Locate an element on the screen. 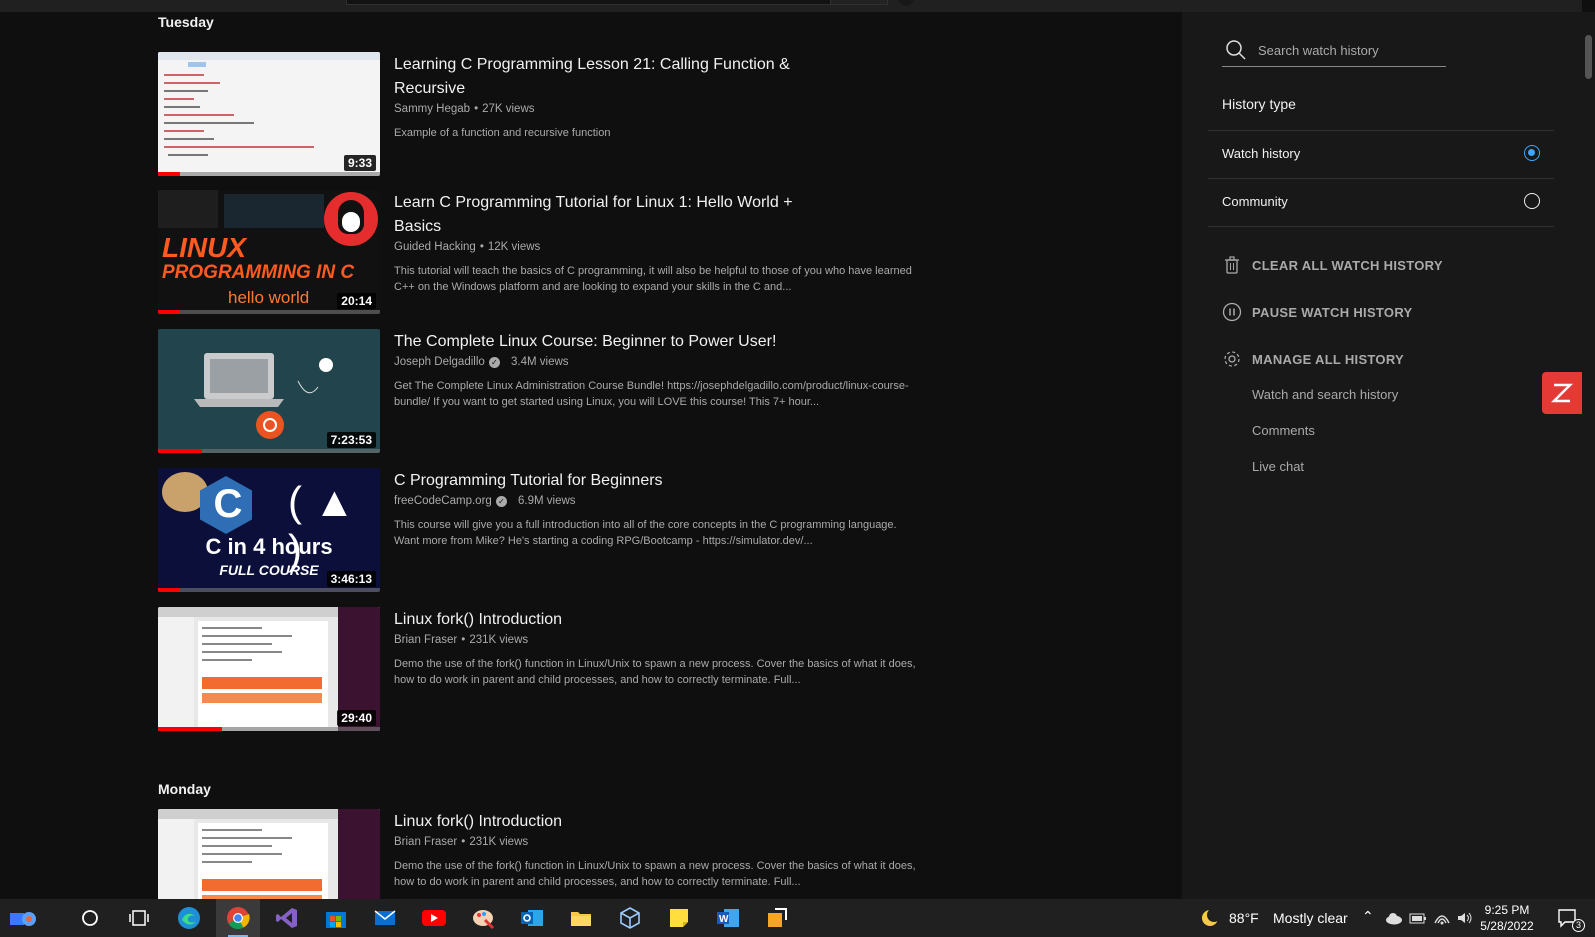  video-meta: Sammy Hegab • 27K views is located at coordinates (464, 109).